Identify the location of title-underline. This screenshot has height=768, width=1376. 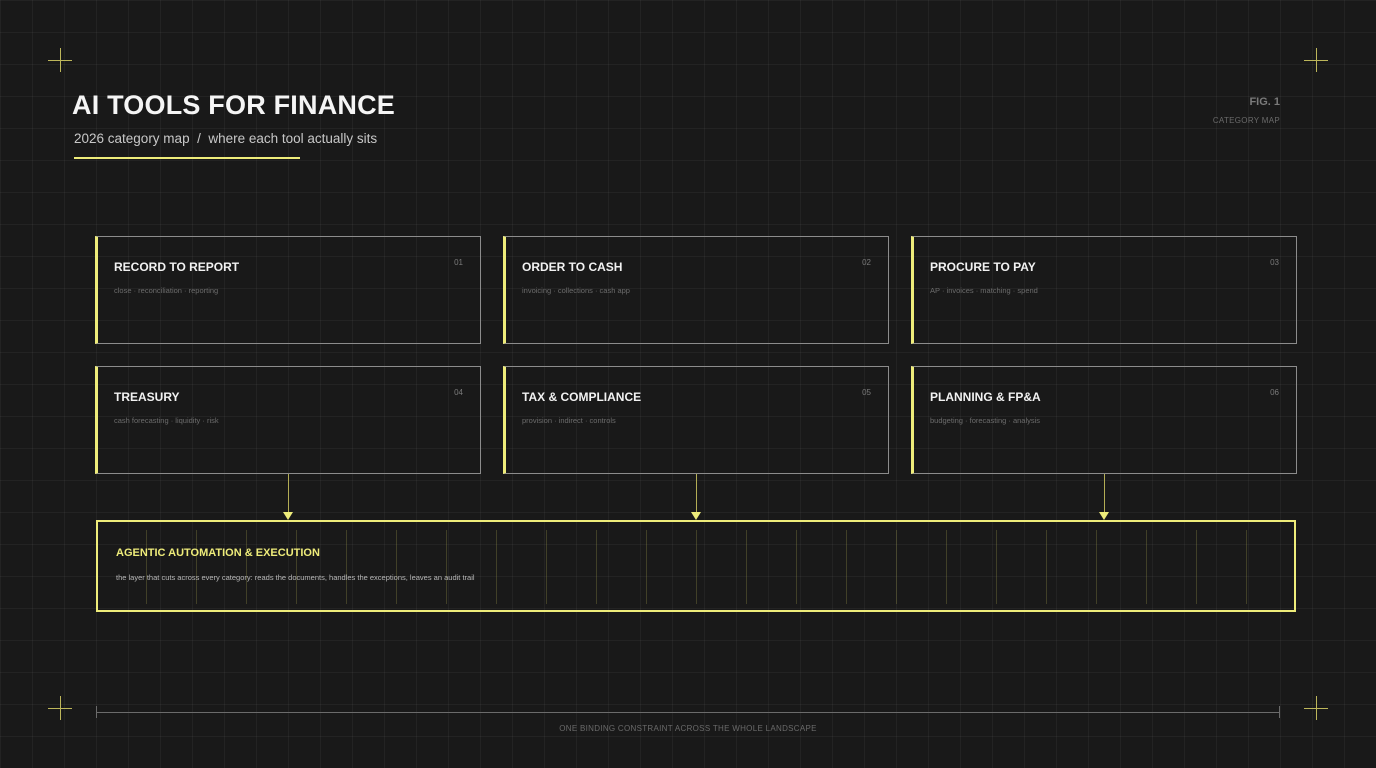
(187, 158).